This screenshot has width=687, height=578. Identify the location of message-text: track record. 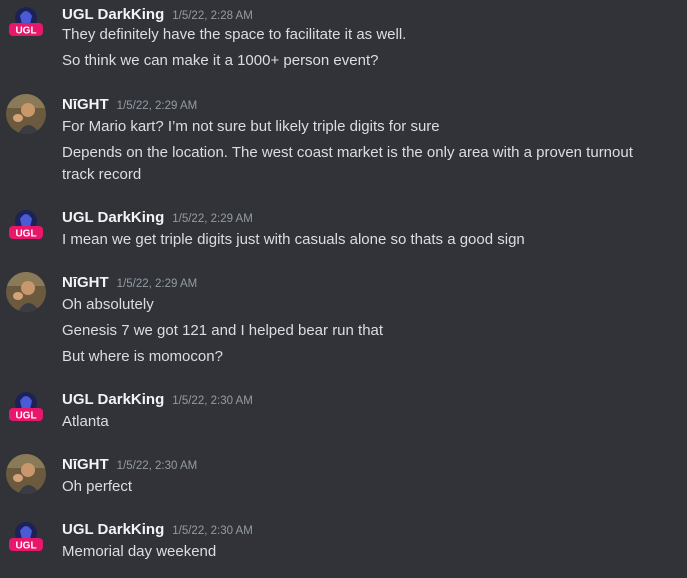
(102, 174).